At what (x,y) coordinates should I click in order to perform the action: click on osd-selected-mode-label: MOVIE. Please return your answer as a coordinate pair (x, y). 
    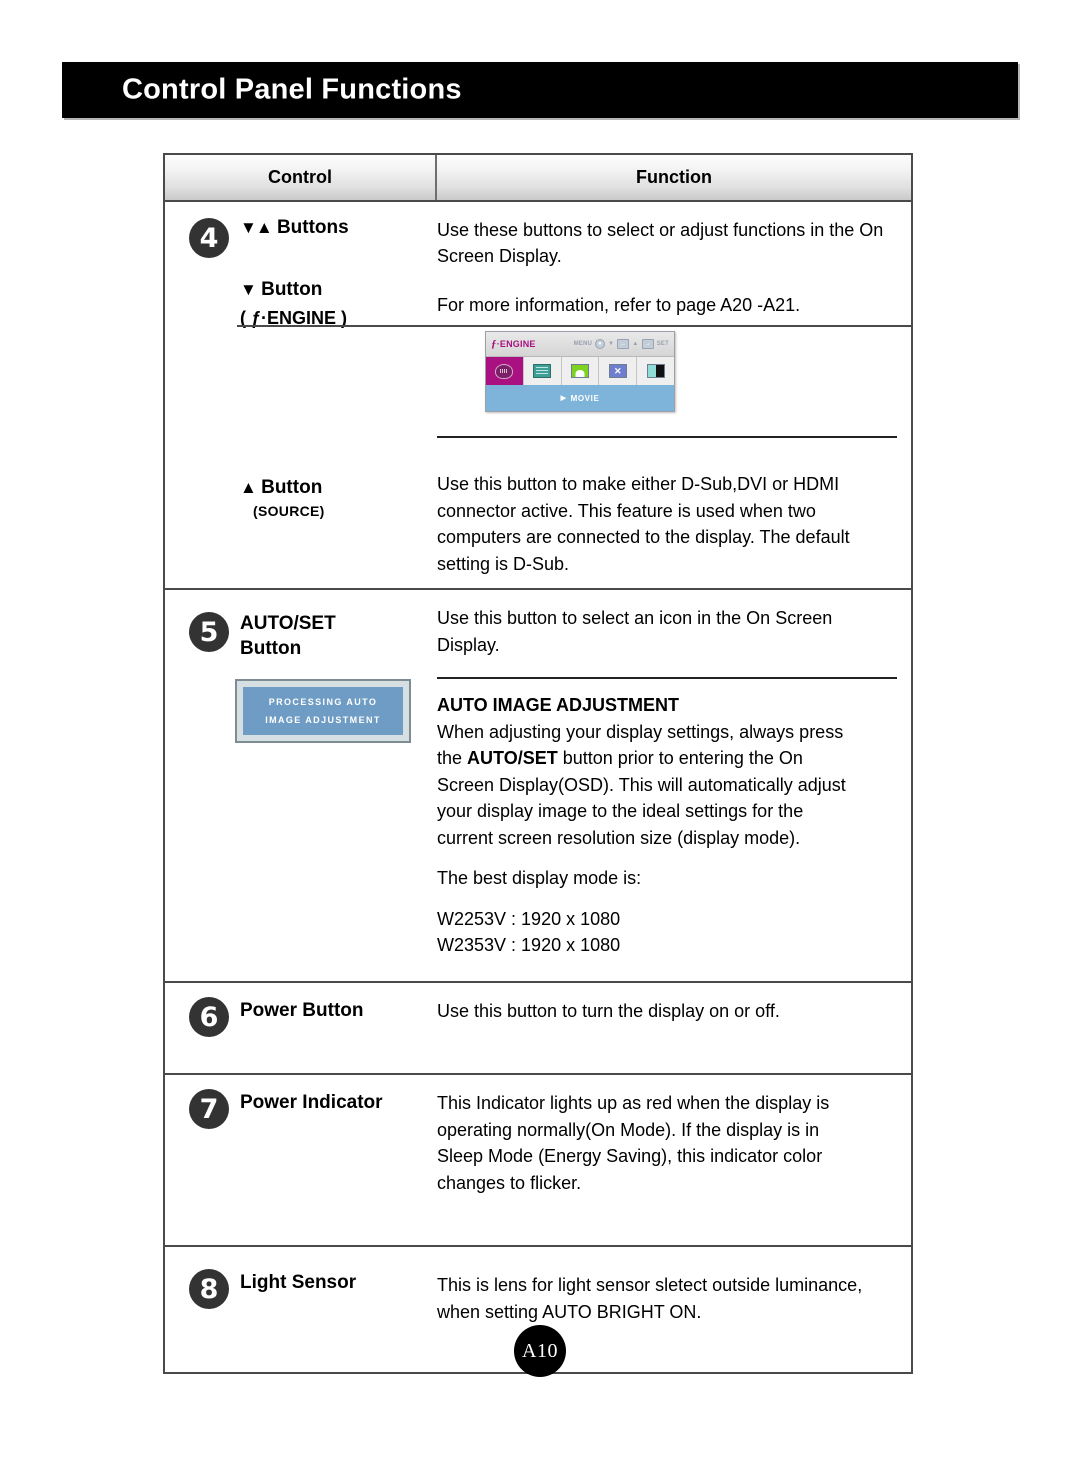
    Looking at the image, I should click on (585, 398).